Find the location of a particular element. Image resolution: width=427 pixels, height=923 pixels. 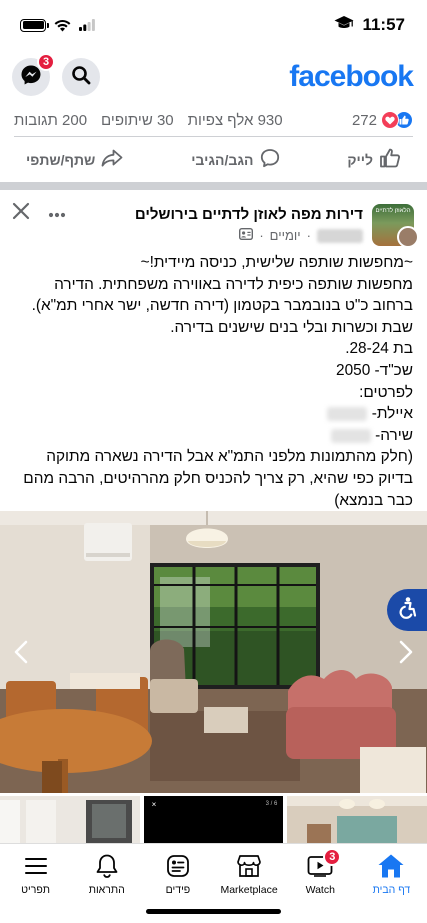

like-button: לייק is located at coordinates (374, 159).